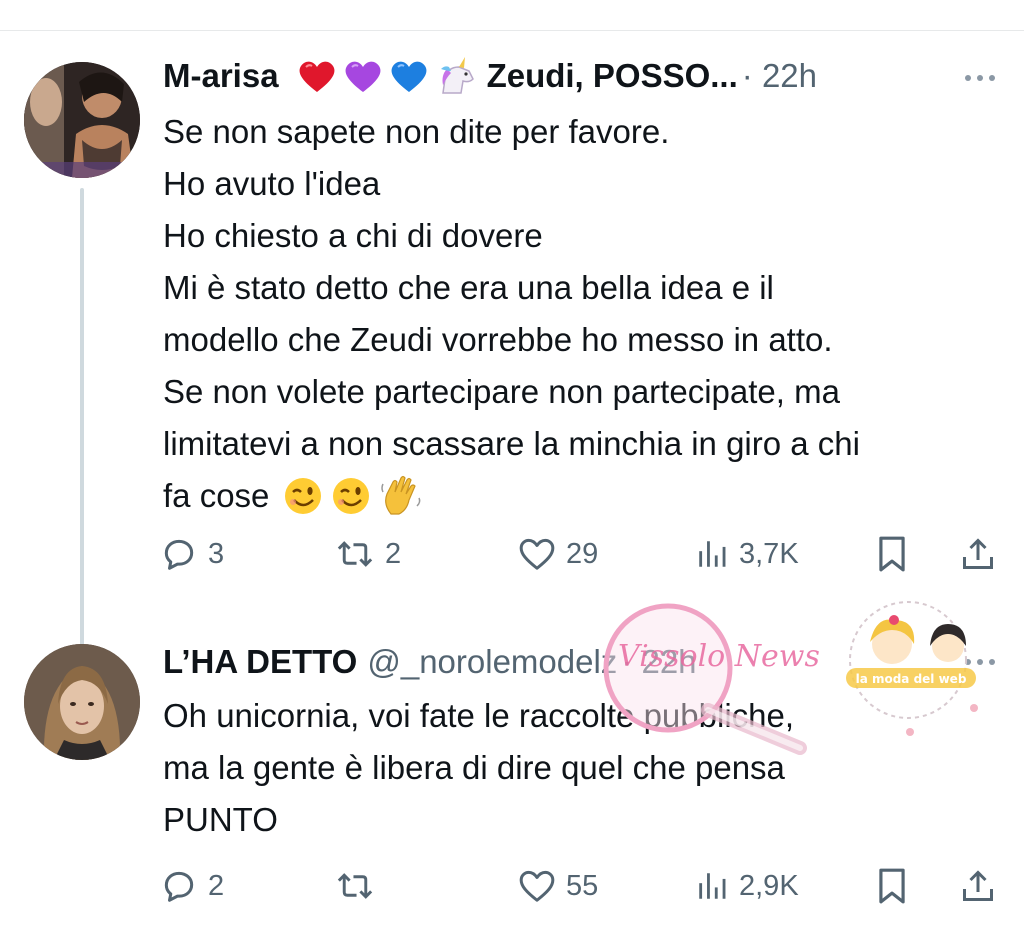  Describe the element at coordinates (409, 76) in the screenshot. I see `heart-blue-emoji-icon` at that location.